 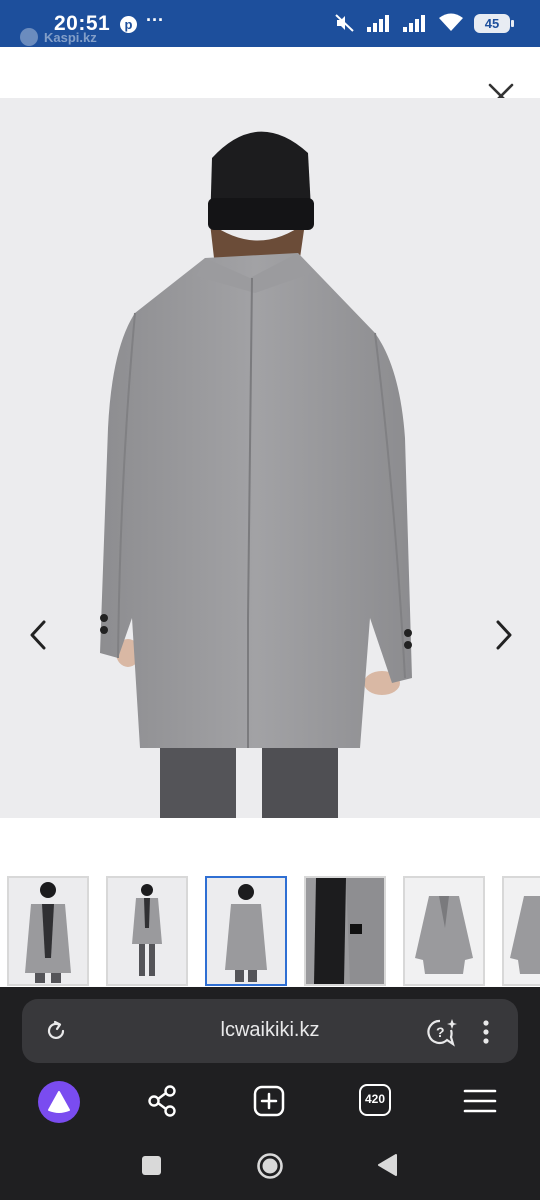 I want to click on status-bar: Kaspi.kz 20:51 p ··· 45, so click(x=270, y=23).